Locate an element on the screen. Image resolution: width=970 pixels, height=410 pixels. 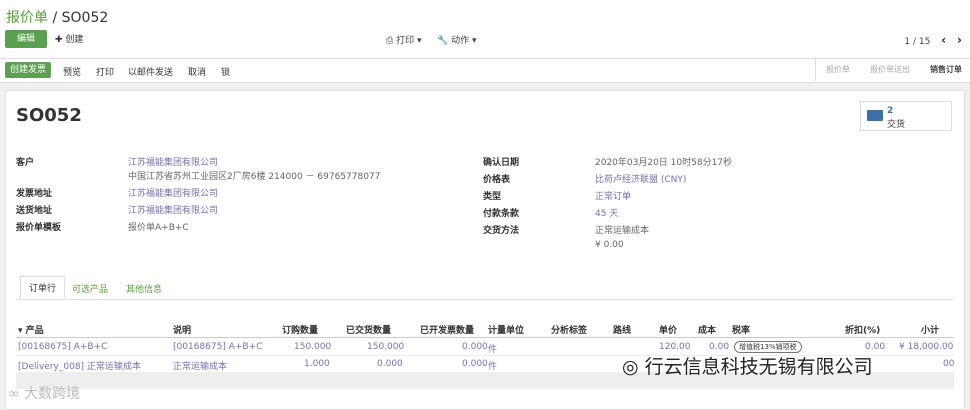
quote-template-label: 报价单模板 is located at coordinates (39, 228).